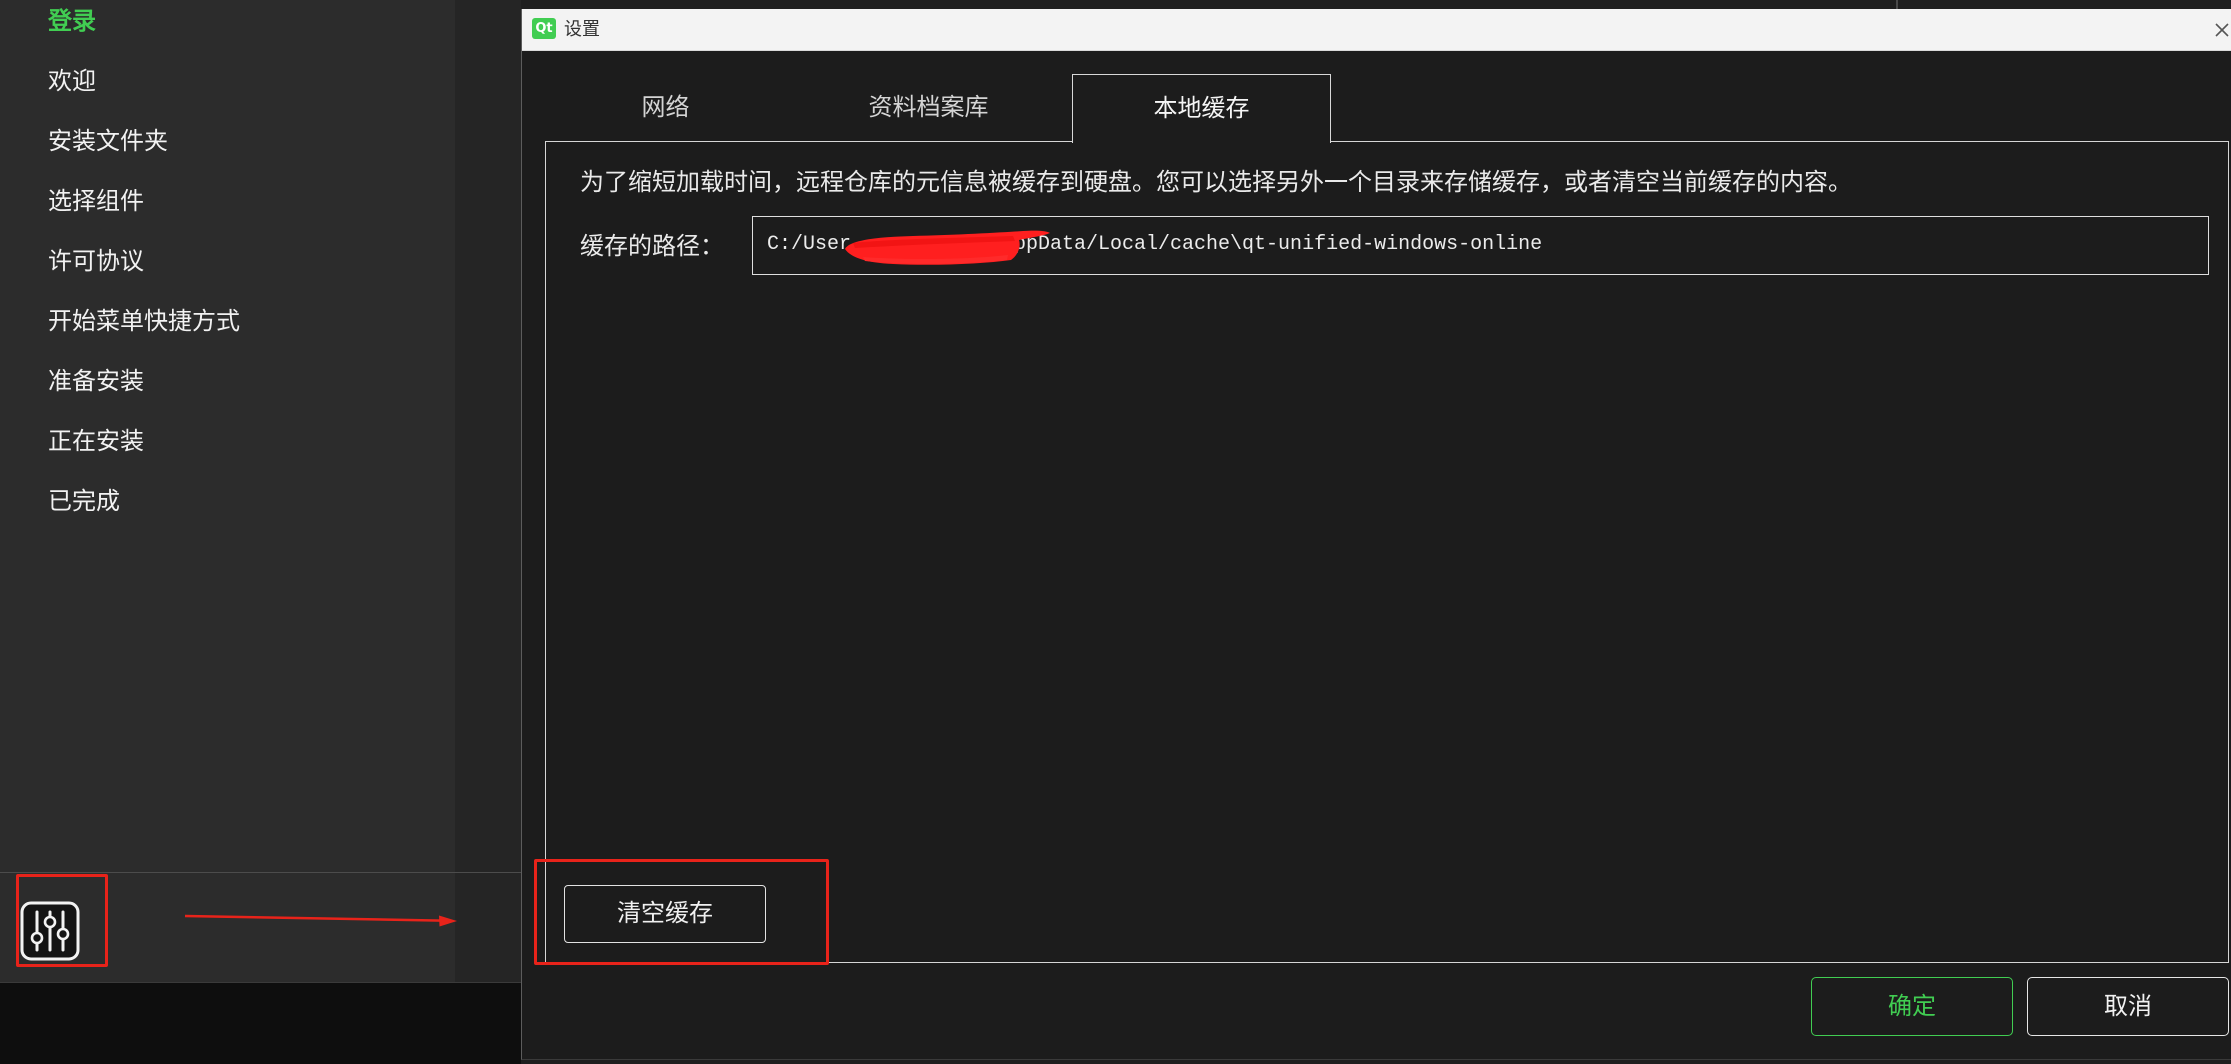 The image size is (2231, 1064). Describe the element at coordinates (96, 381) in the screenshot. I see `sidebar-item-ready-to-install: 准备安装` at that location.